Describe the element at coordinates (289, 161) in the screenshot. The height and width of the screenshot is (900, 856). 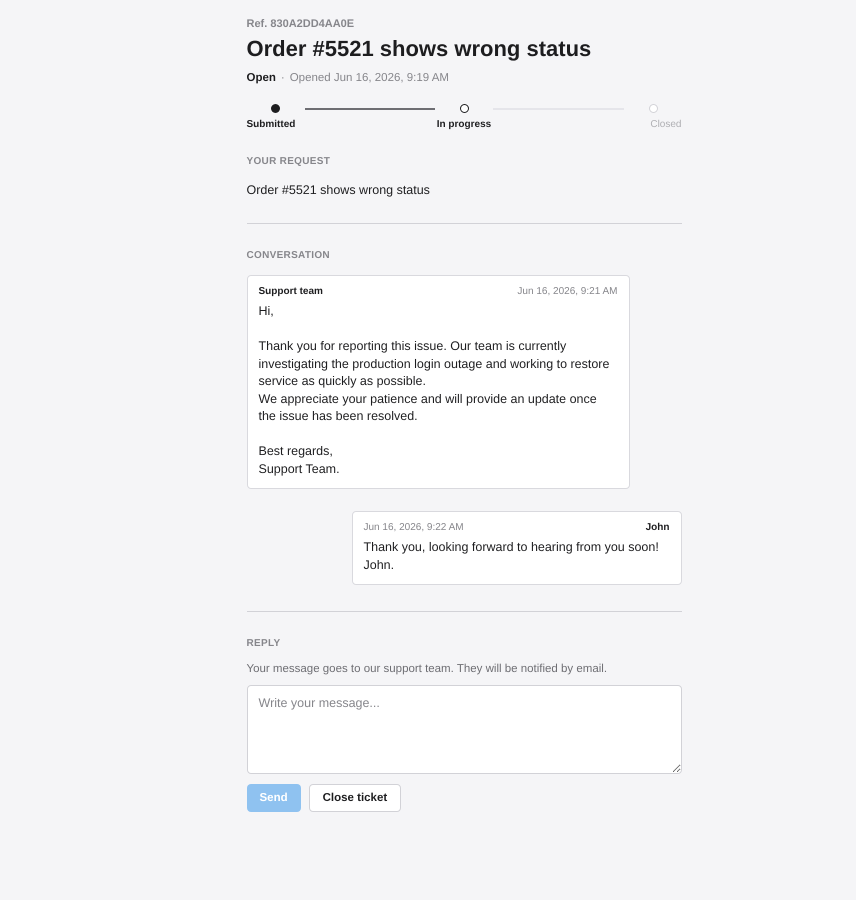
I see `section-heading: YOUR REQUEST` at that location.